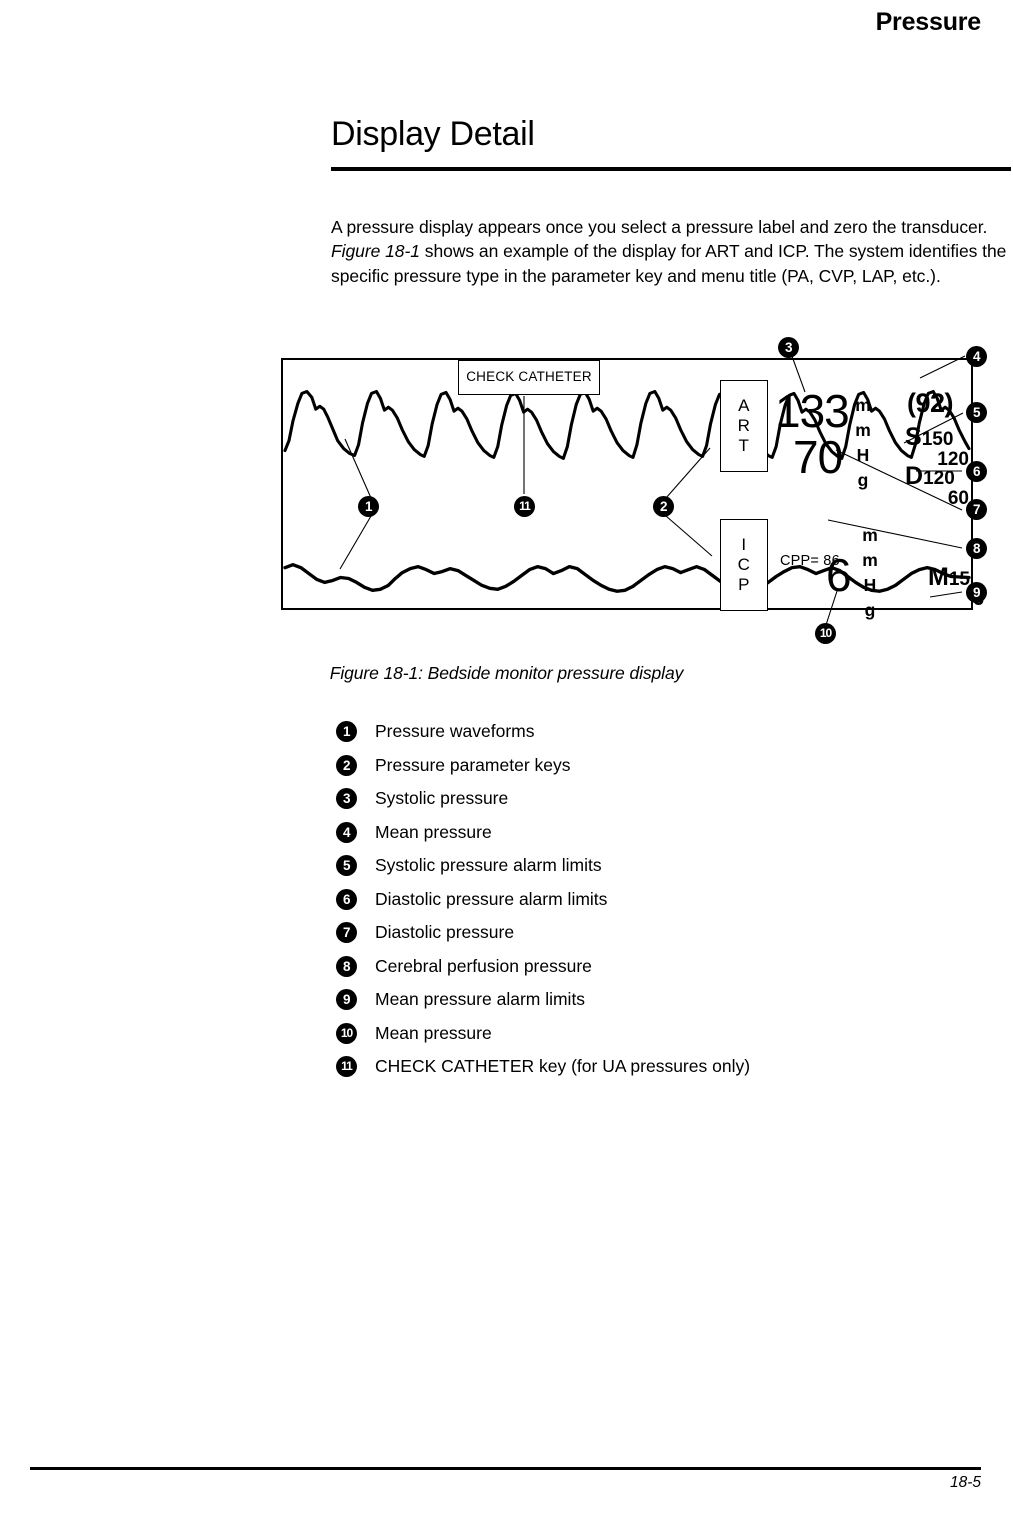 The width and height of the screenshot is (1013, 1516). Describe the element at coordinates (870, 573) in the screenshot. I see `icp-units-mmhg: m m H g` at that location.